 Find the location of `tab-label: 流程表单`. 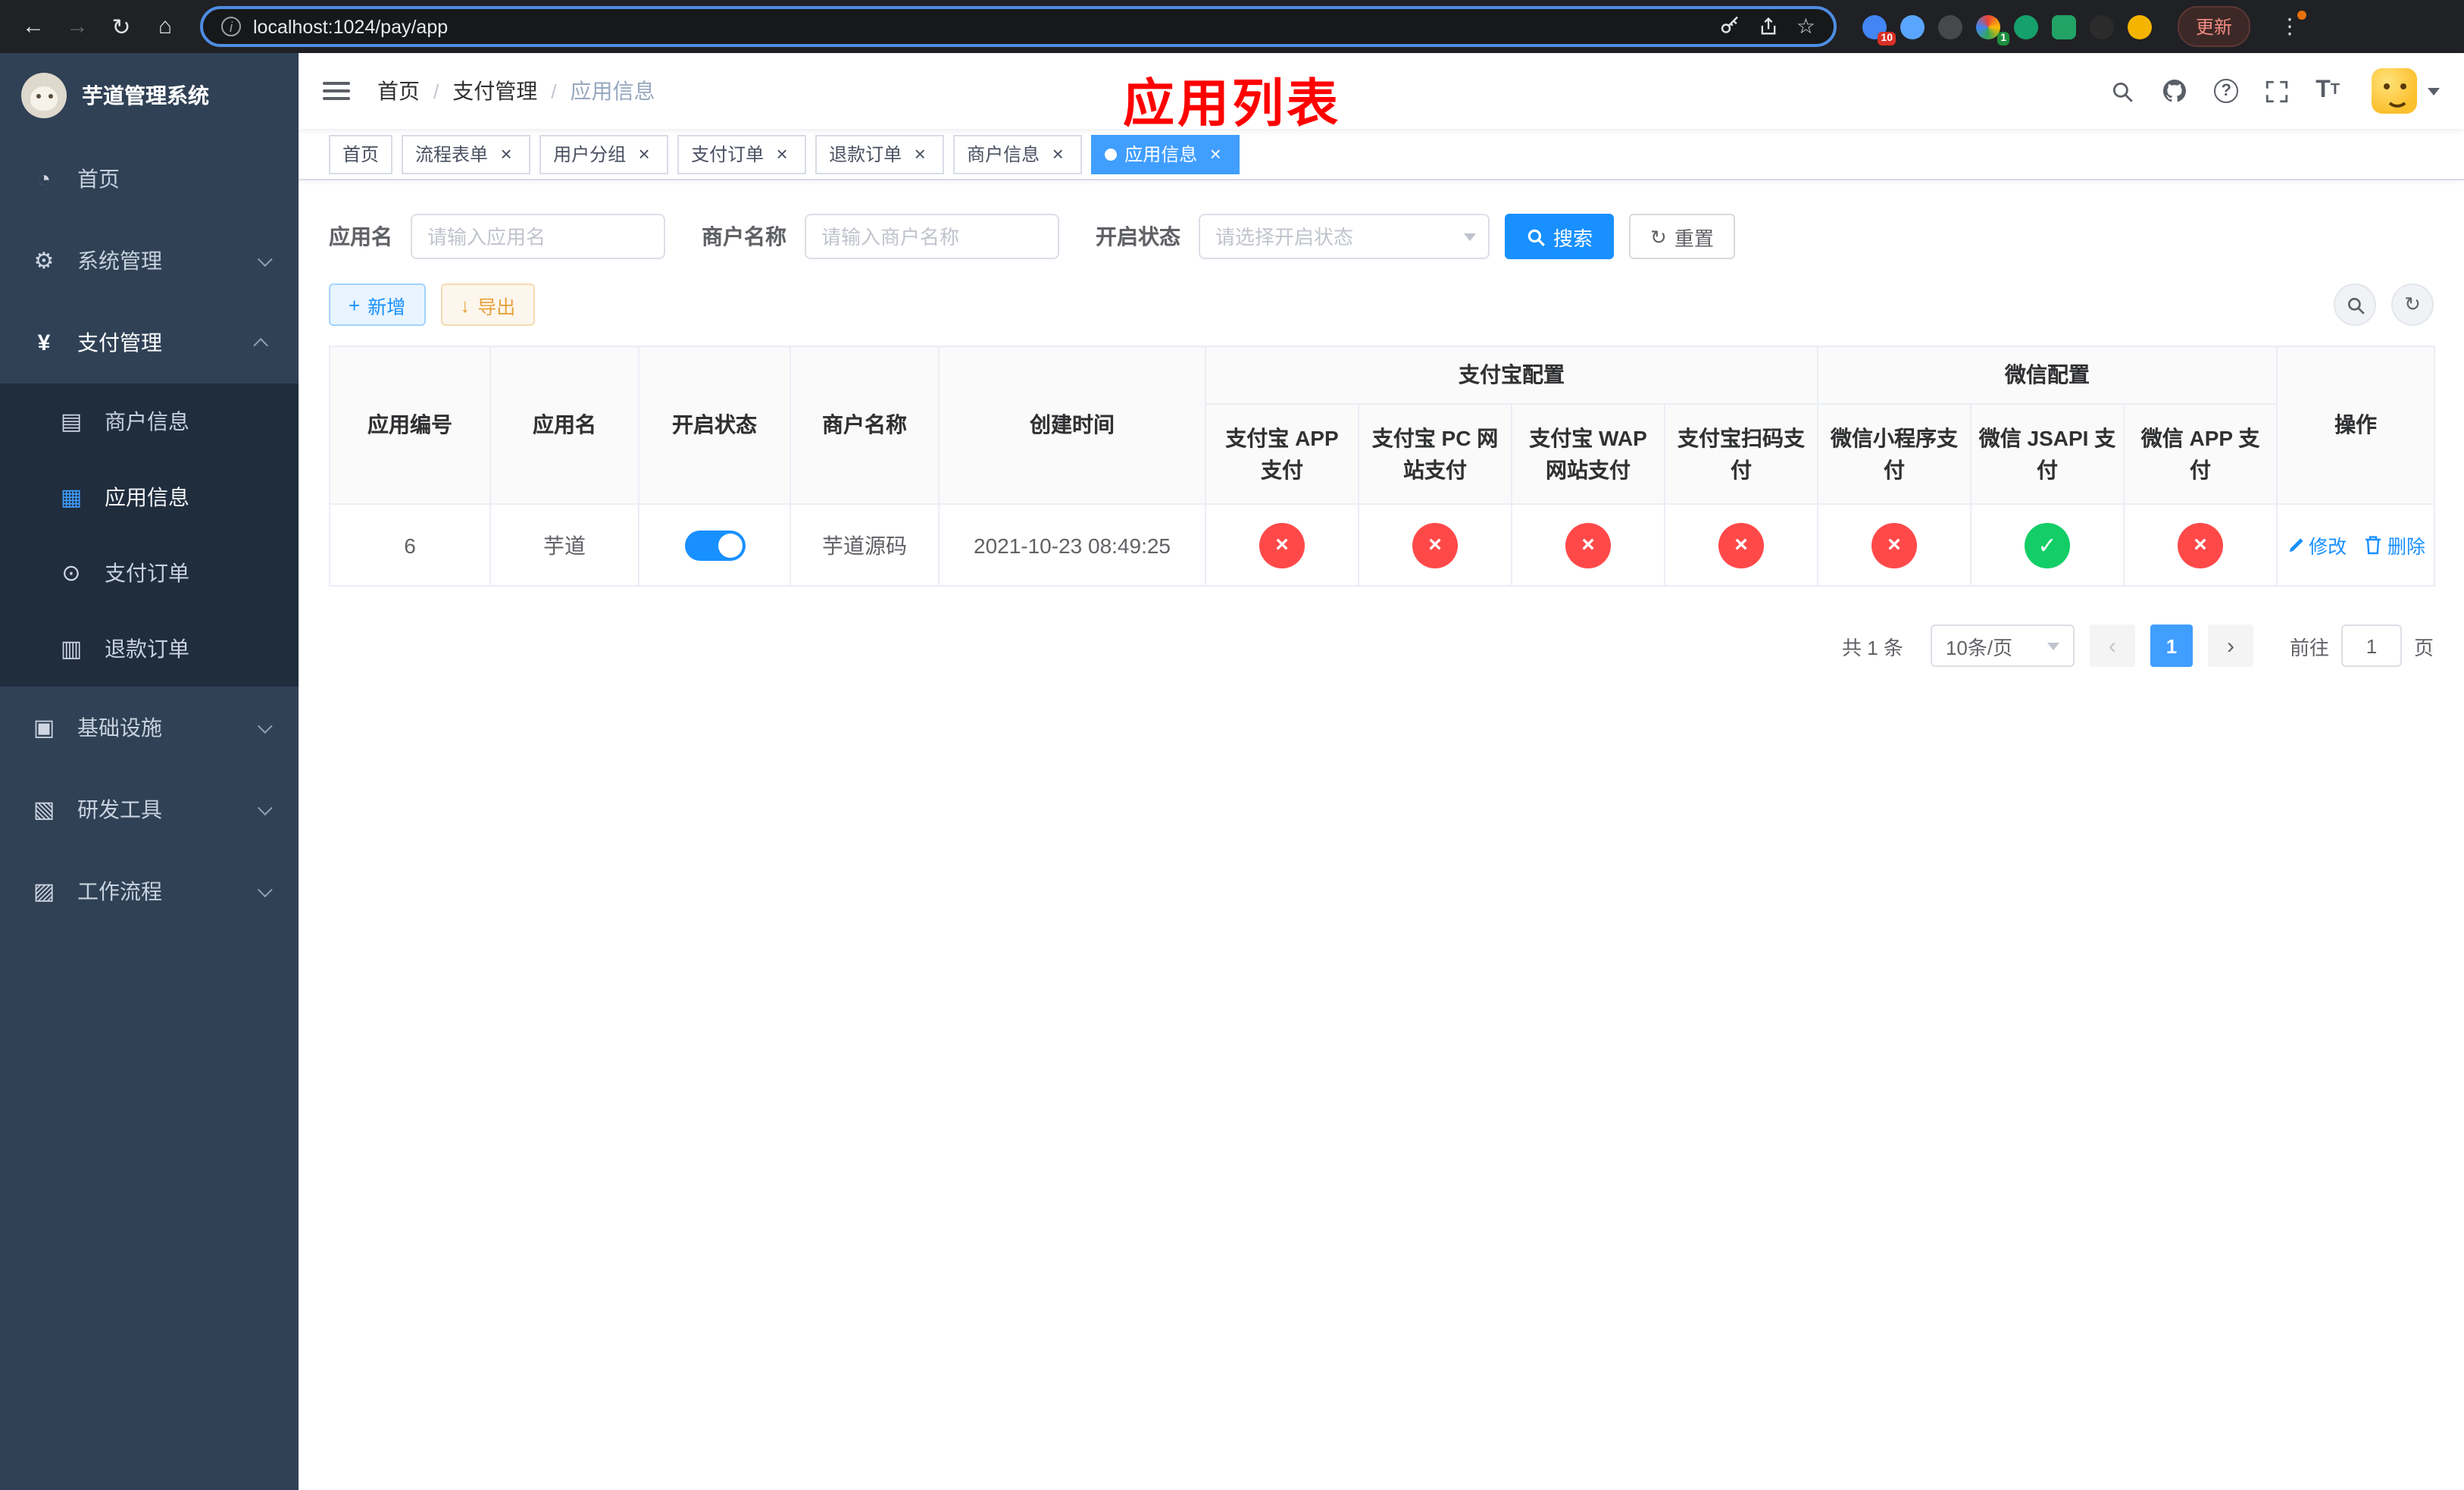

tab-label: 流程表单 is located at coordinates (452, 154).